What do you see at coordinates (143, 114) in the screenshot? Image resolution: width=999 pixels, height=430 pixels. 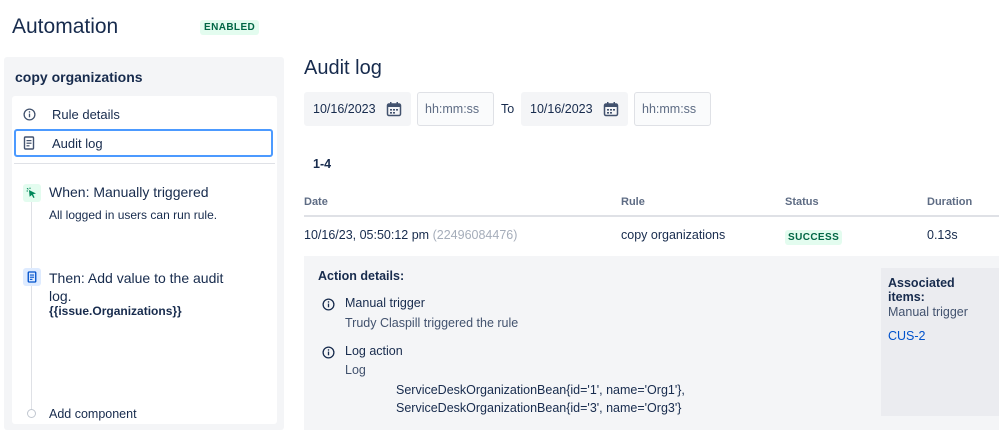 I see `nav-item-rule-details: Rule details` at bounding box center [143, 114].